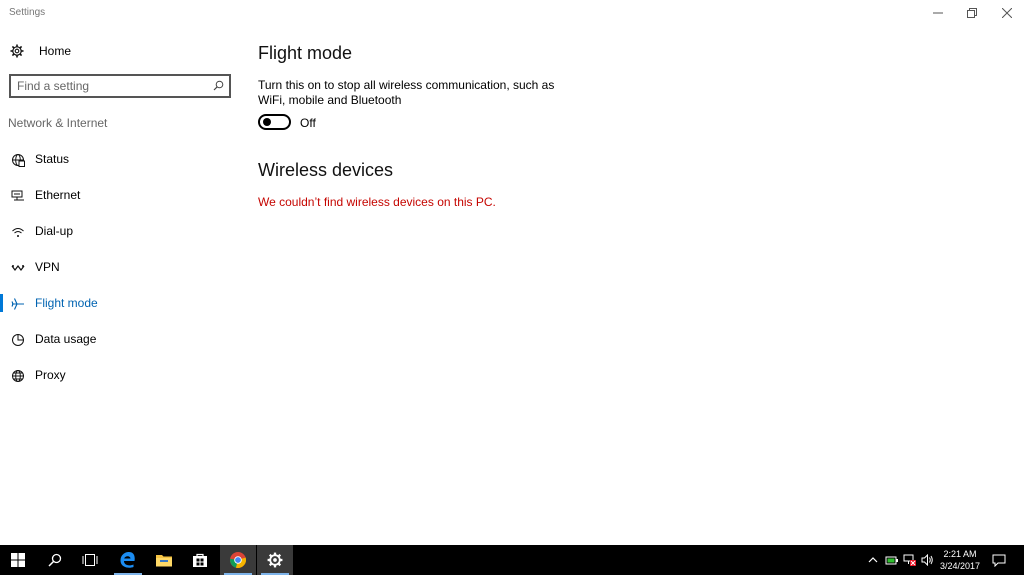 This screenshot has height=575, width=1024. What do you see at coordinates (17, 303) in the screenshot?
I see `airplane-icon` at bounding box center [17, 303].